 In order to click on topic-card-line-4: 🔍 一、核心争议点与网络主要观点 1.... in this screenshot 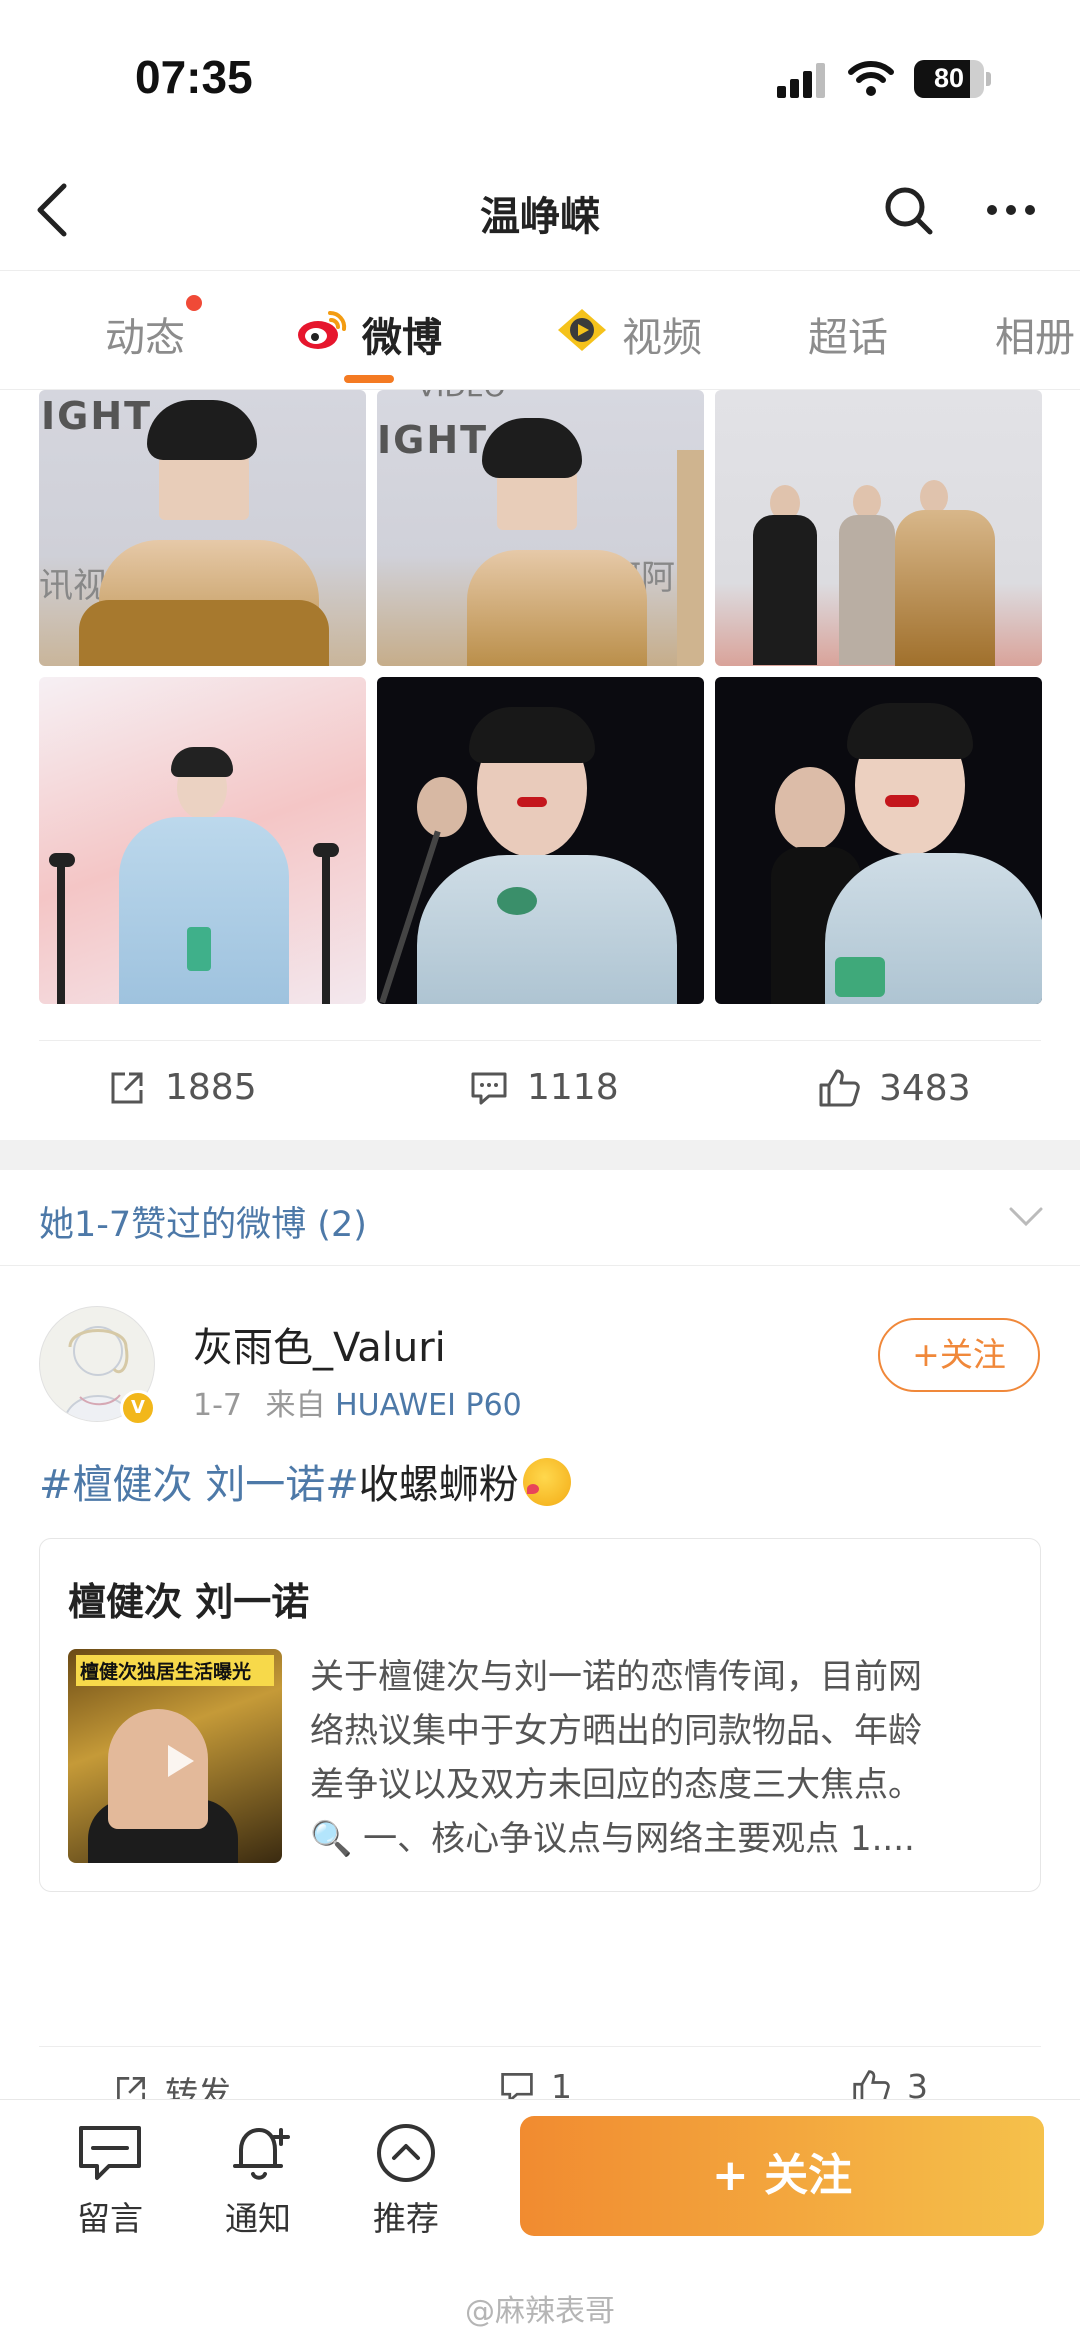, I will do `click(612, 1839)`.